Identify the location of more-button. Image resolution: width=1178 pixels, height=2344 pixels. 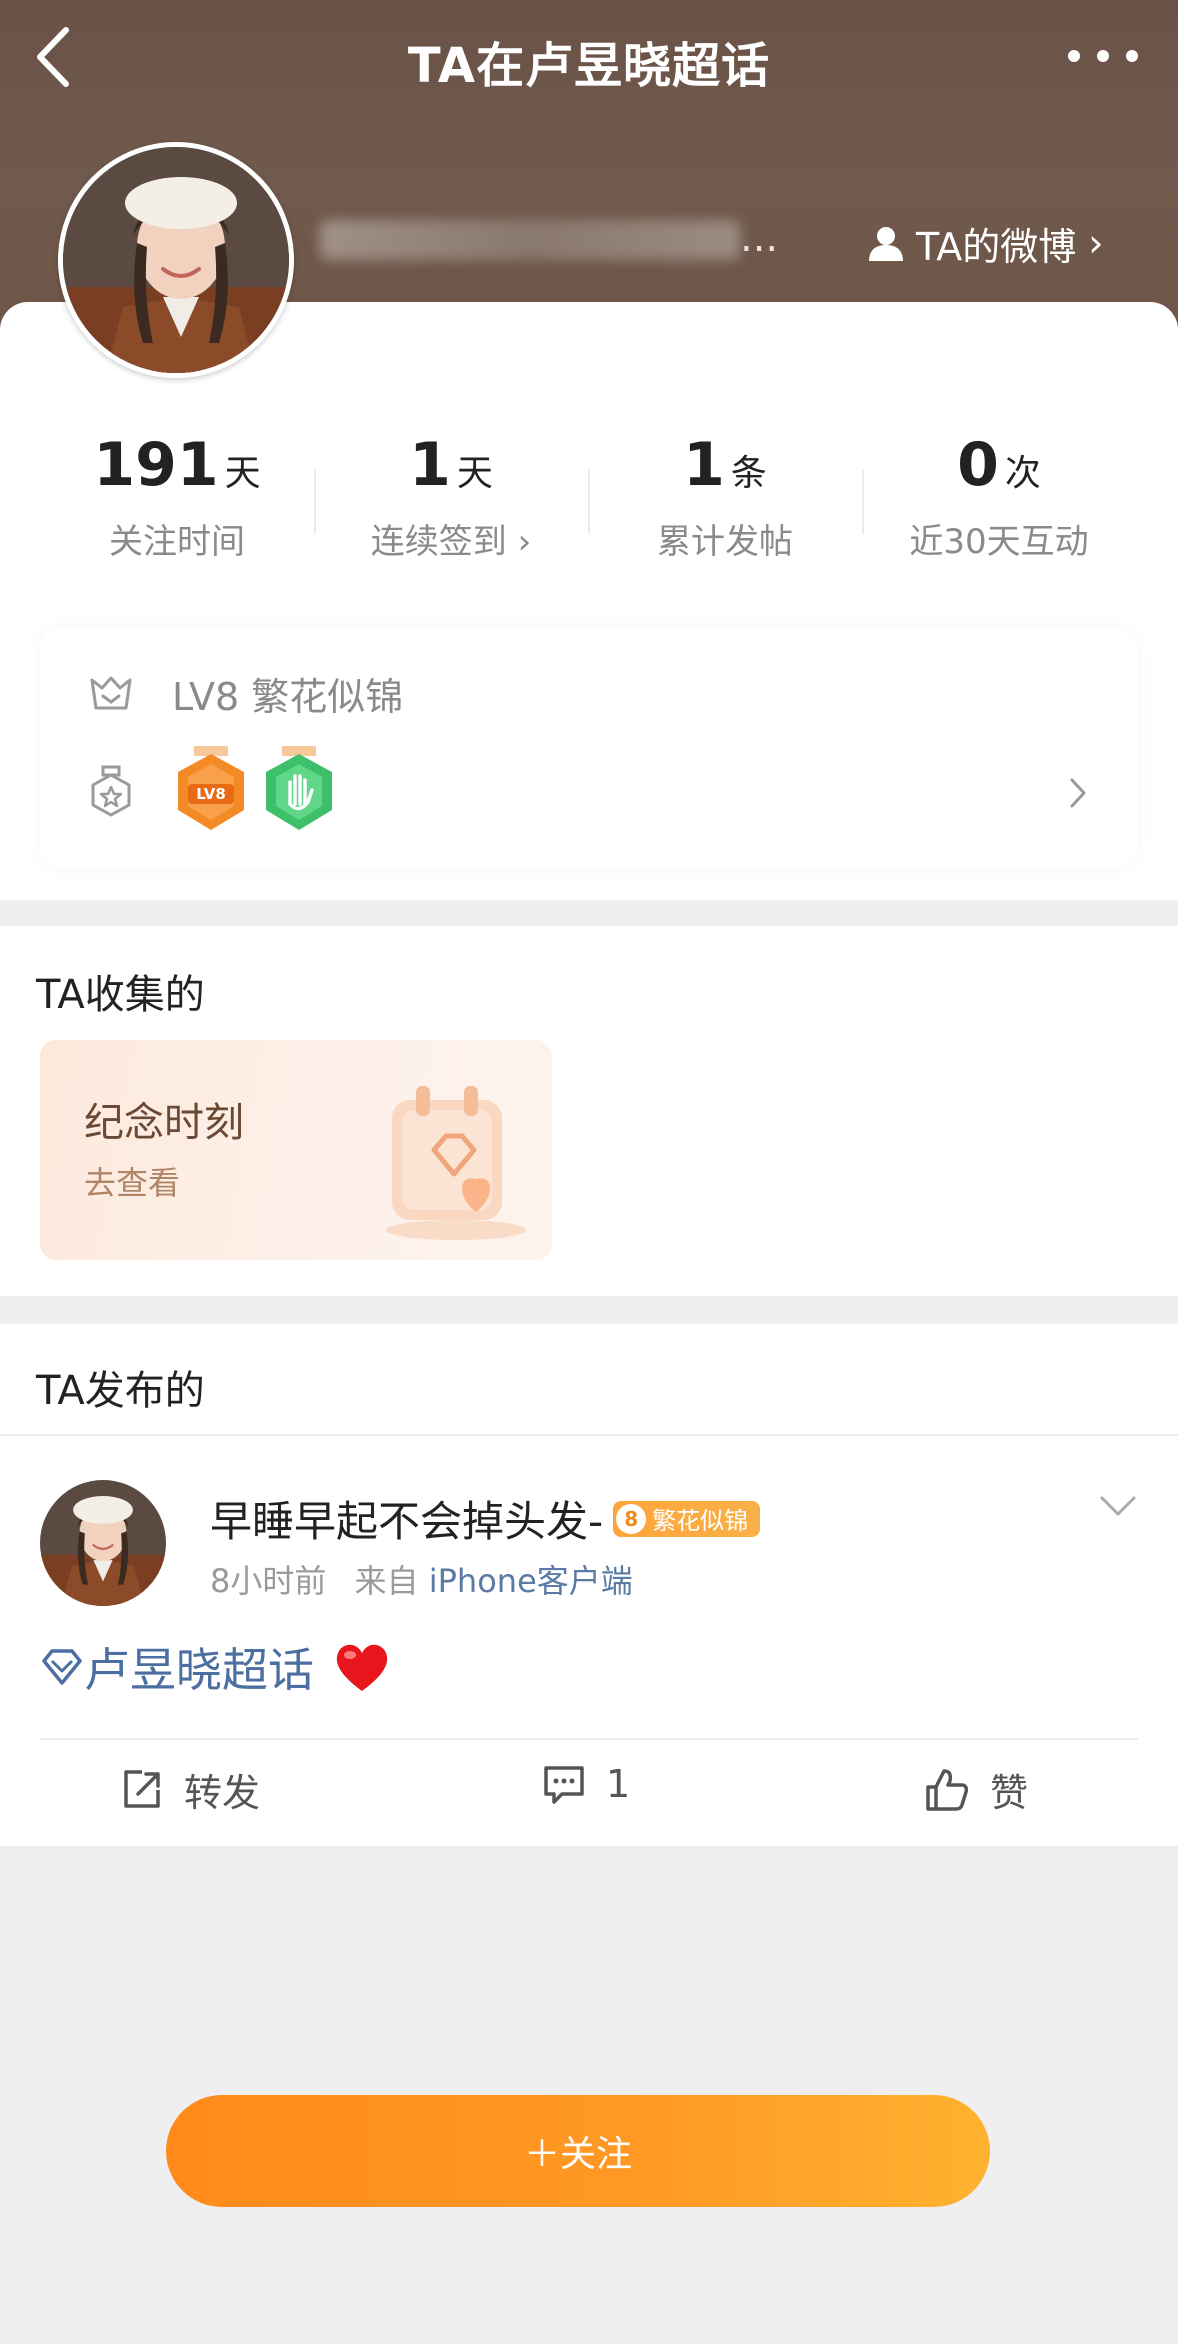
(1103, 56).